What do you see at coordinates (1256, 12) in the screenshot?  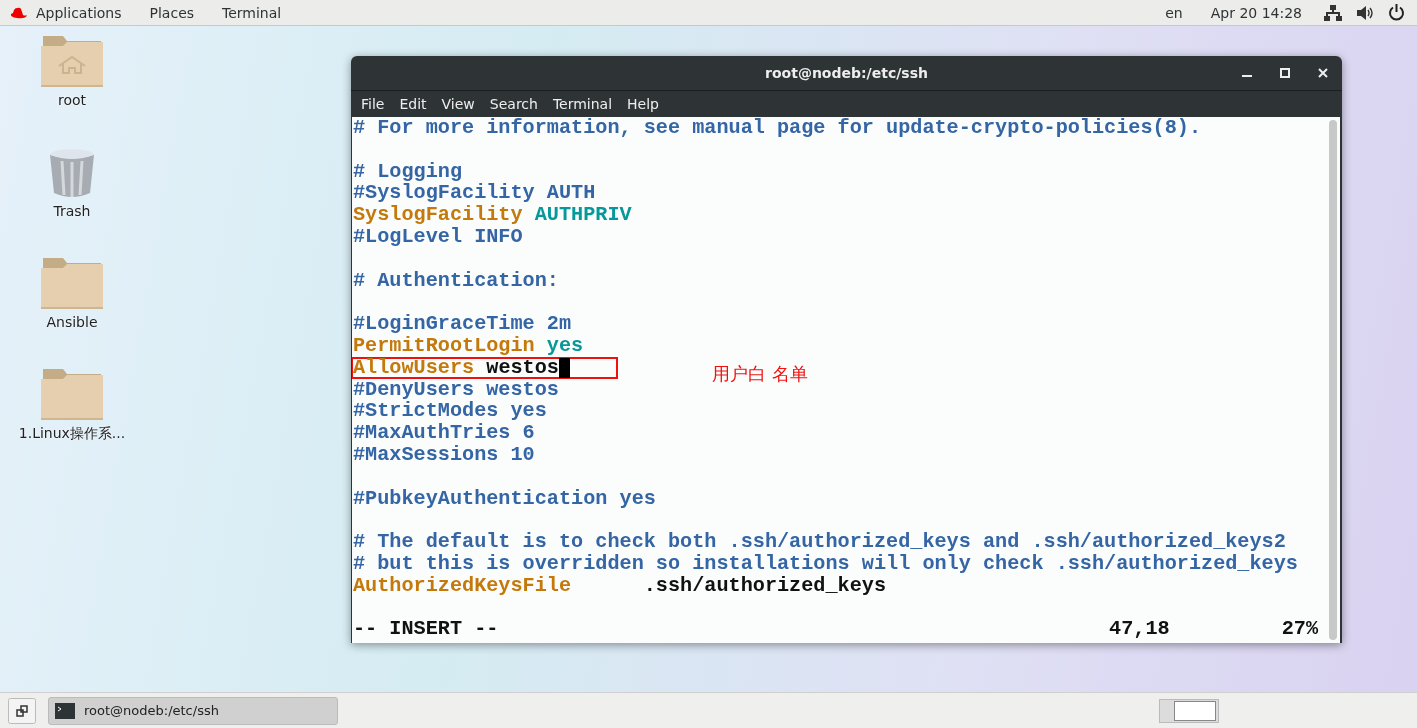 I see `clock: Apr 20 14:28` at bounding box center [1256, 12].